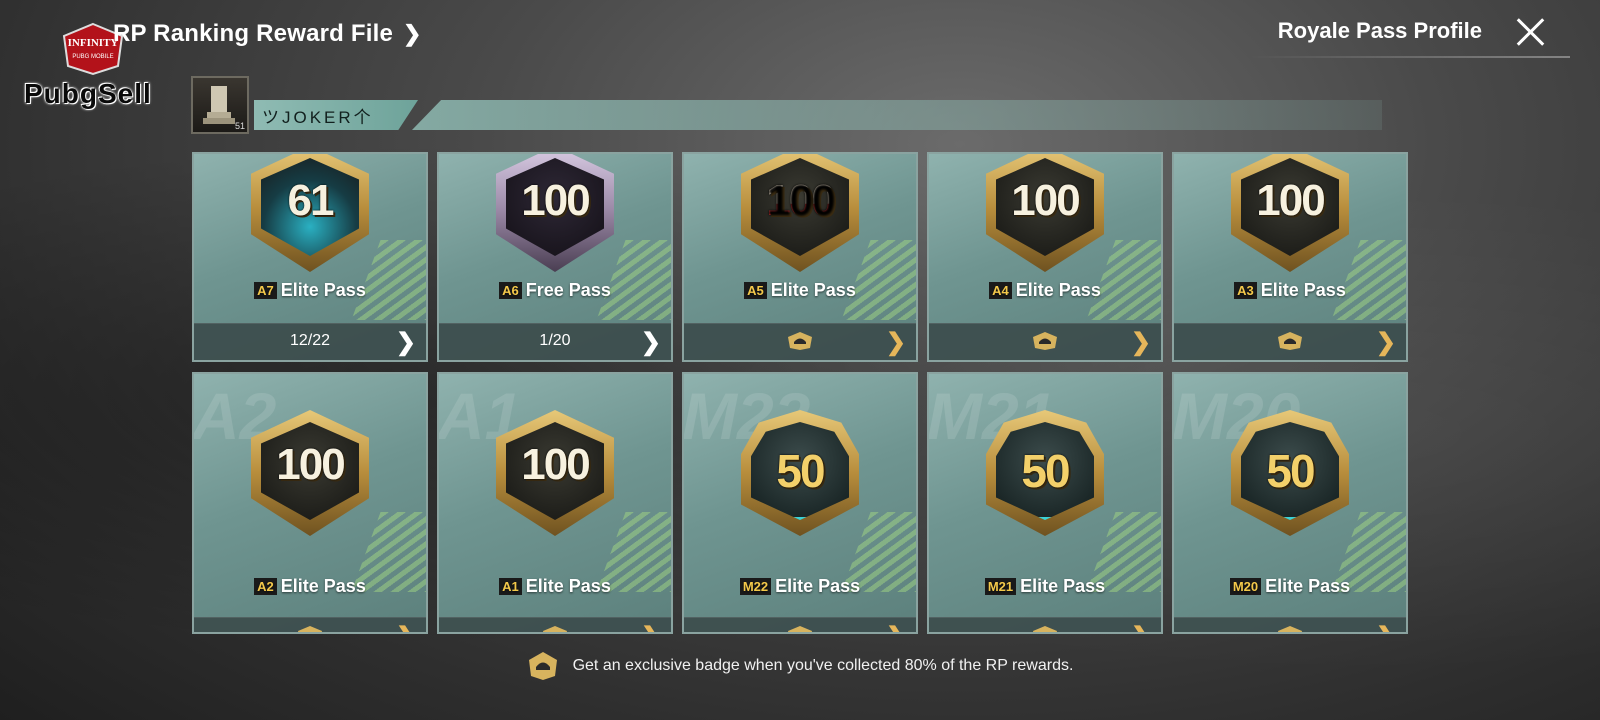 The width and height of the screenshot is (1600, 720). What do you see at coordinates (220, 105) in the screenshot?
I see `player-avatar: 51` at bounding box center [220, 105].